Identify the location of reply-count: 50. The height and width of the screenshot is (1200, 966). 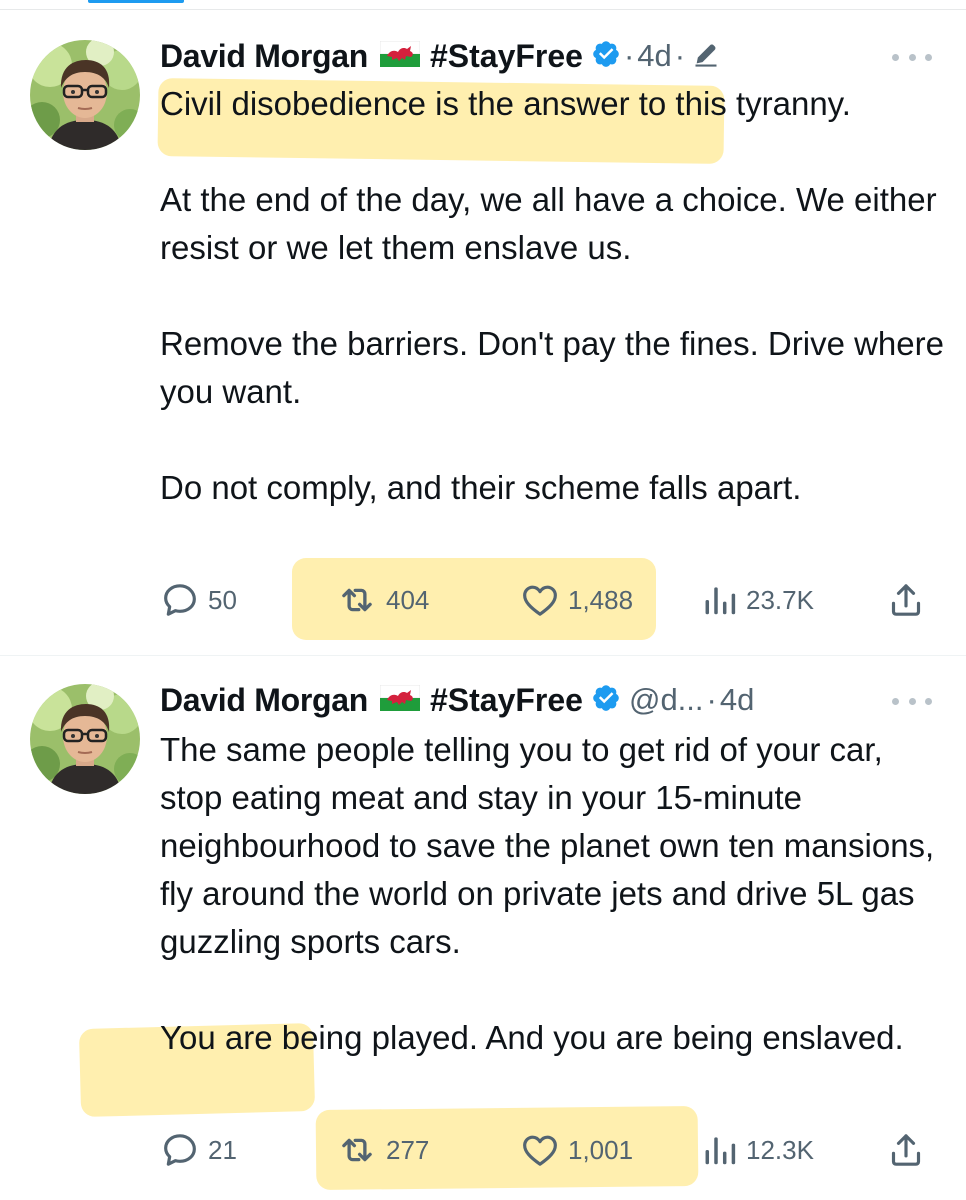
(222, 599).